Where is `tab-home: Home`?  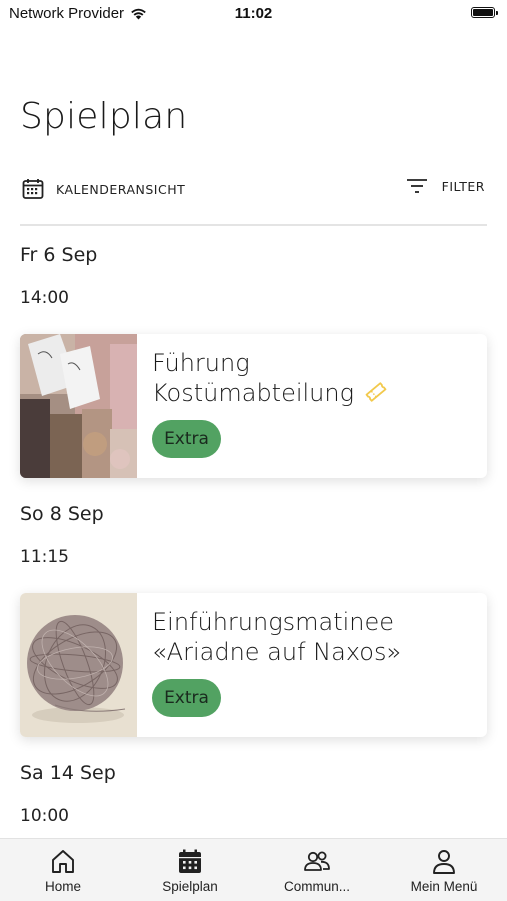 tab-home: Home is located at coordinates (63, 870).